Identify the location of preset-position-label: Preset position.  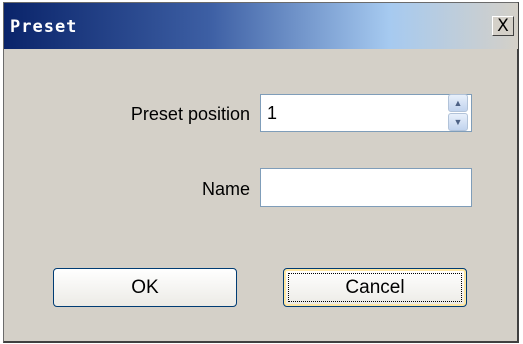
(190, 114).